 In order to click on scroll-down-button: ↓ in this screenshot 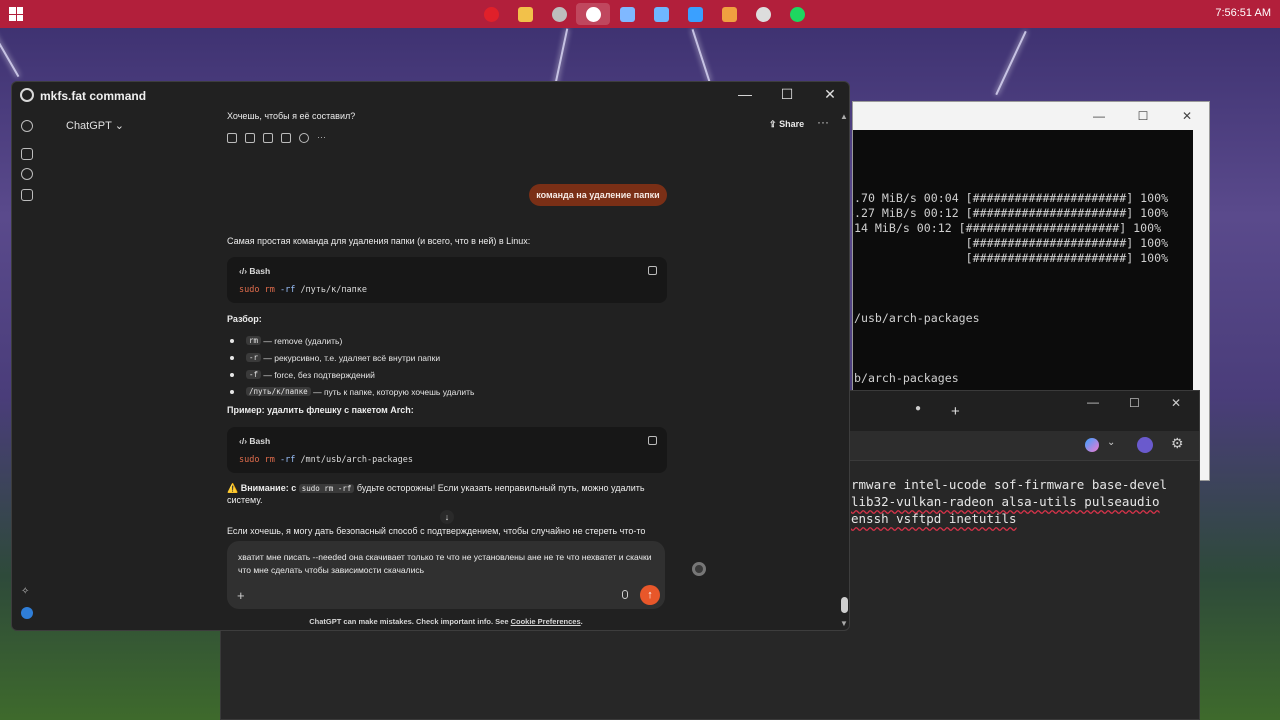, I will do `click(447, 517)`.